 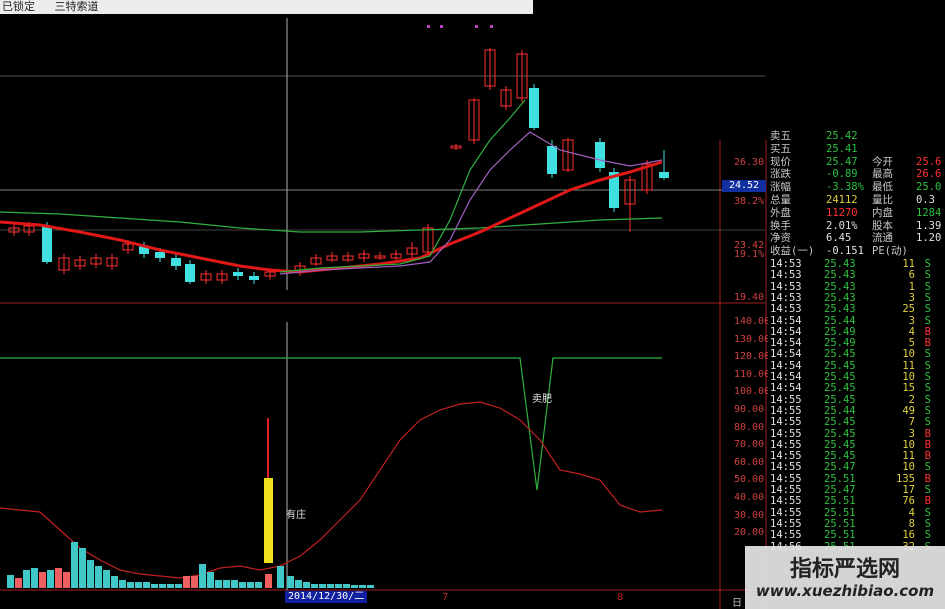 What do you see at coordinates (620, 597) in the screenshot?
I see `time-tick: 8` at bounding box center [620, 597].